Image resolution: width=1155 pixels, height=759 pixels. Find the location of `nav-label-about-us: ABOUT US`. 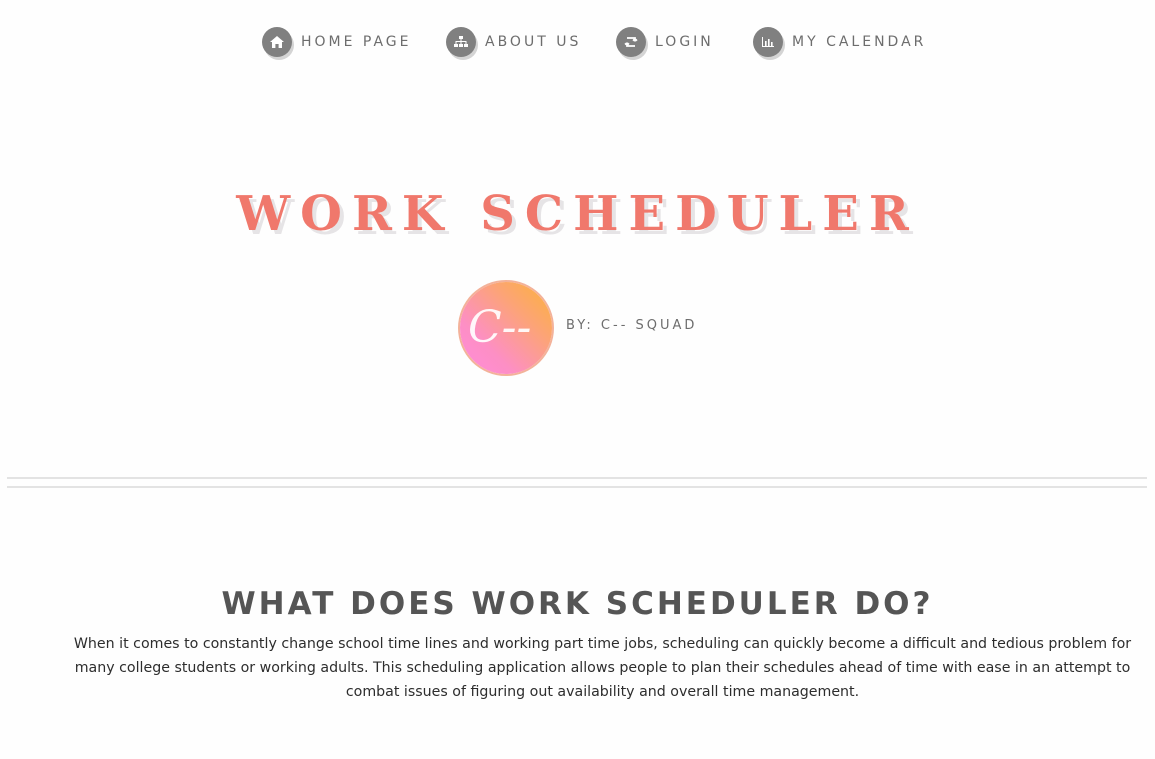

nav-label-about-us: ABOUT US is located at coordinates (533, 42).